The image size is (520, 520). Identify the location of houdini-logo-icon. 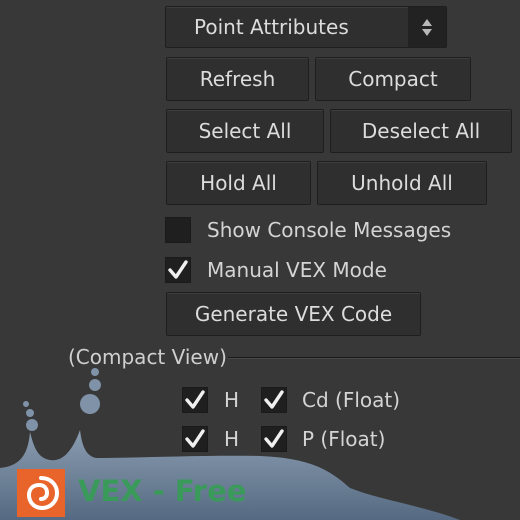
(41, 493).